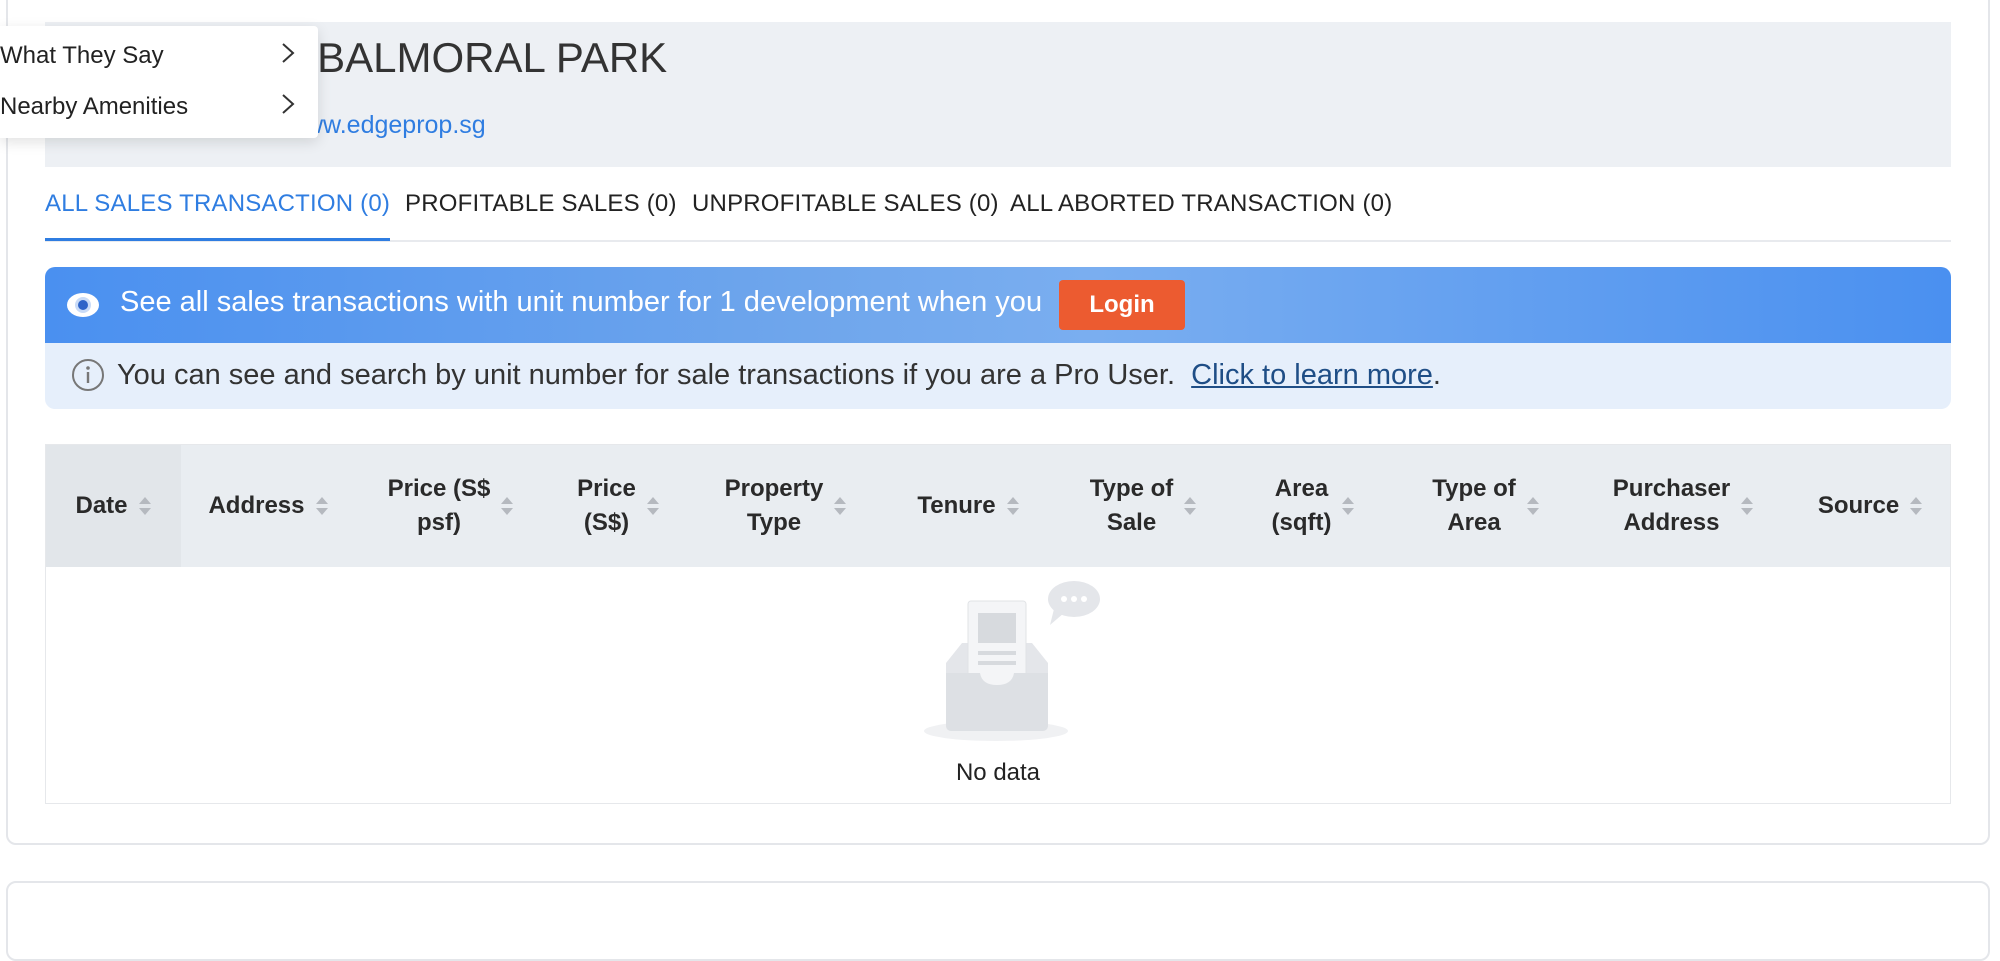  What do you see at coordinates (94, 106) in the screenshot?
I see `dropdown-item-label: Nearby Amenities` at bounding box center [94, 106].